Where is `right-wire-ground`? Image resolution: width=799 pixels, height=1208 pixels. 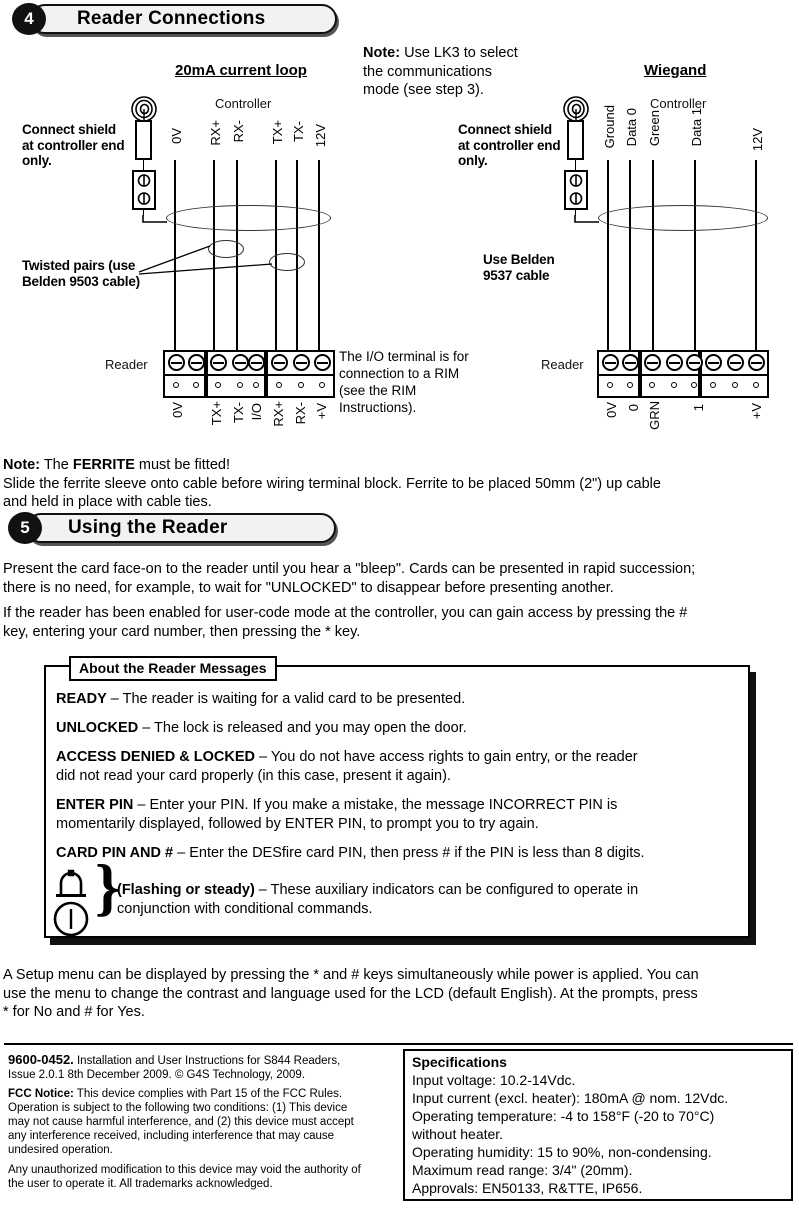
right-wire-ground is located at coordinates (608, 256).